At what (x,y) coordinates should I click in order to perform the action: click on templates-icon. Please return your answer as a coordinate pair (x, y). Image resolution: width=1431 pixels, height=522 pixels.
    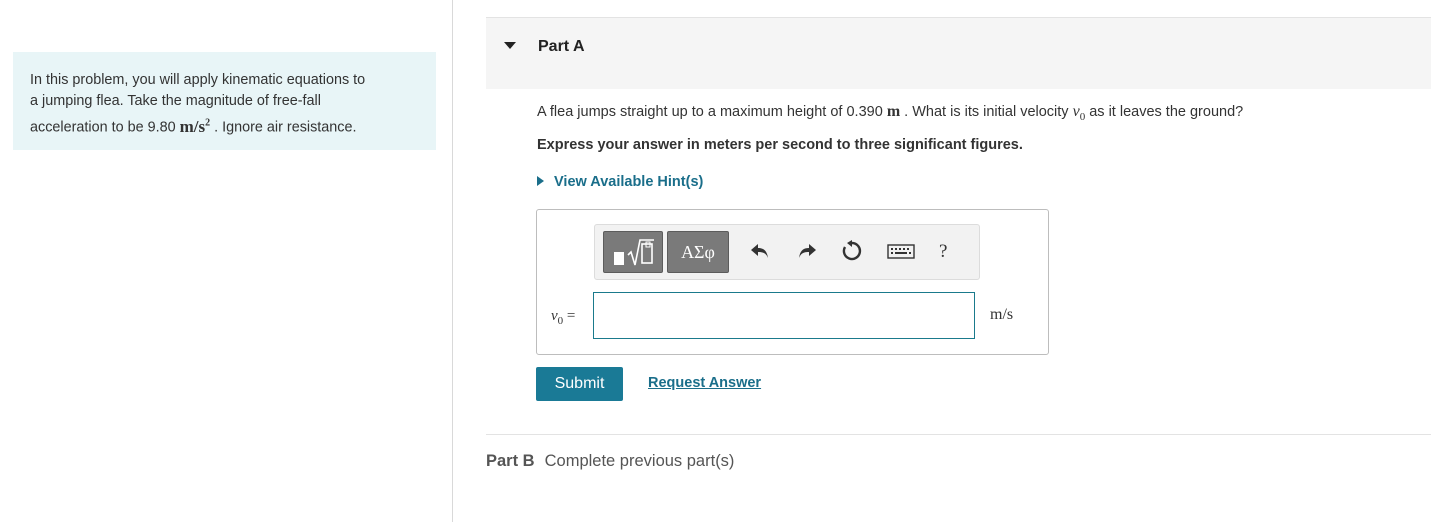
    Looking at the image, I should click on (634, 252).